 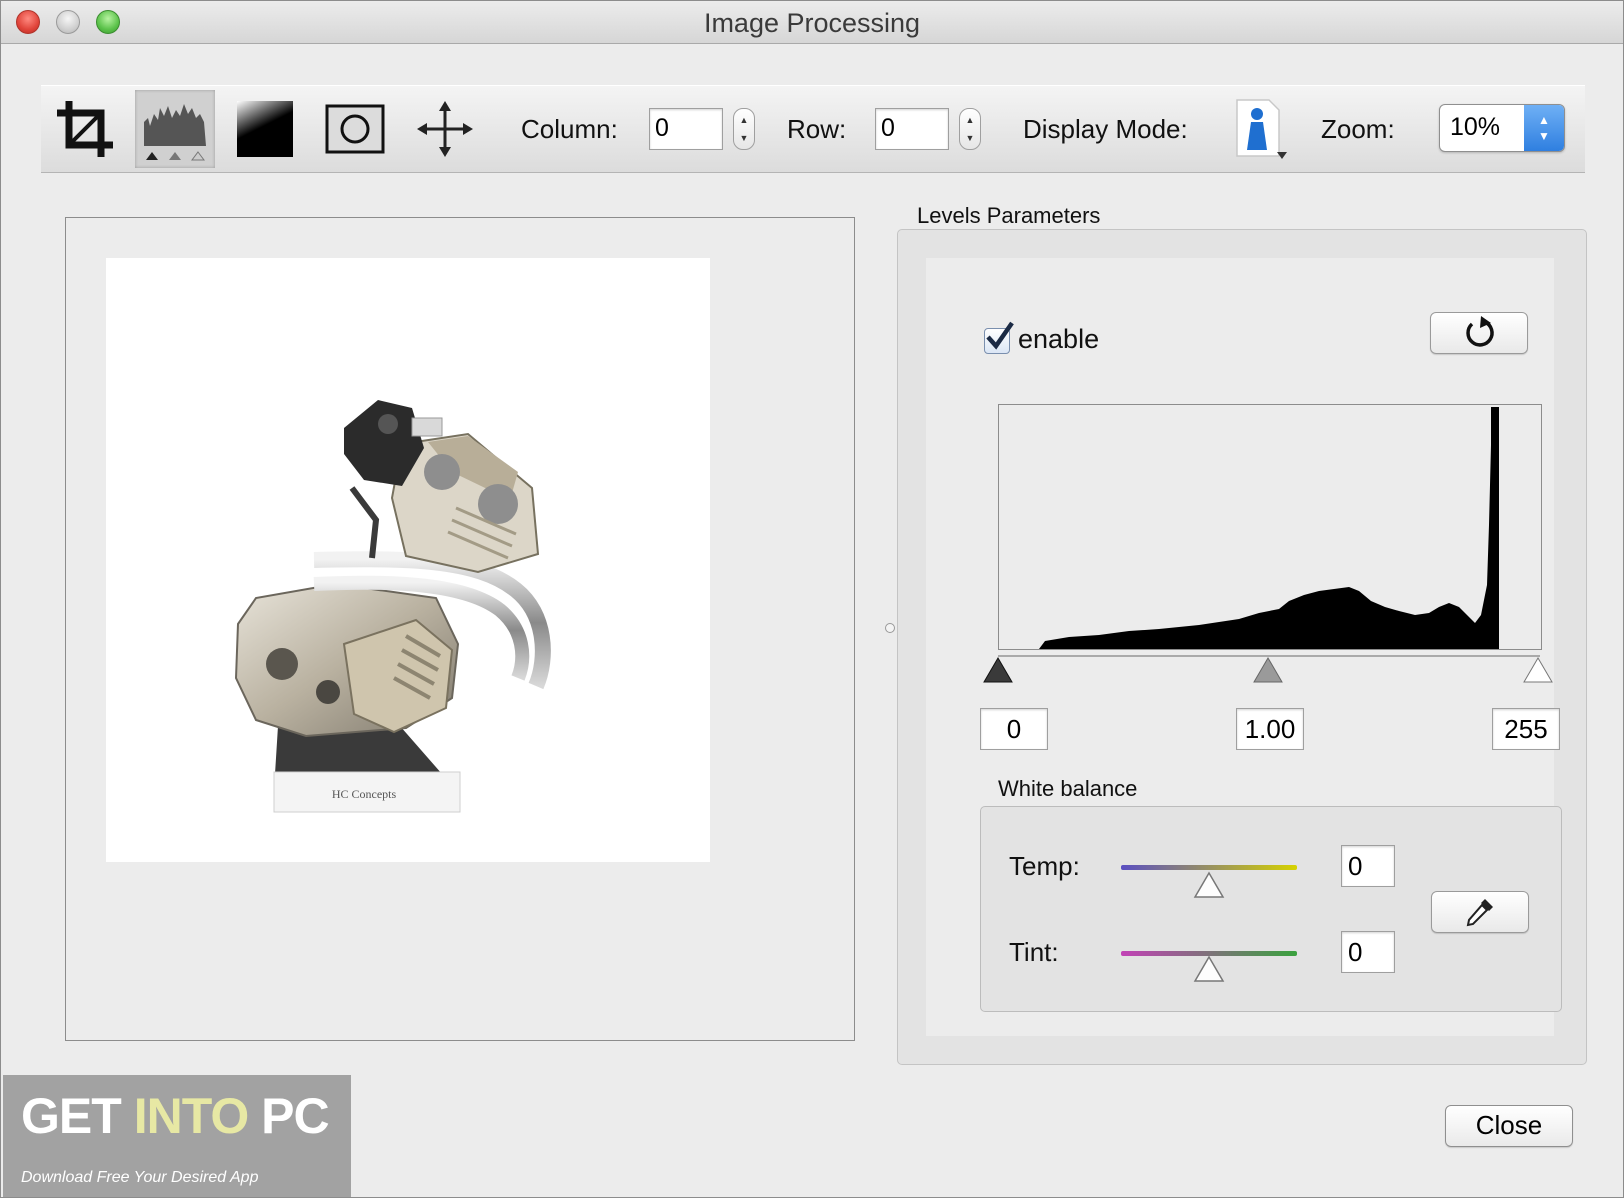 What do you see at coordinates (1270, 729) in the screenshot?
I see `gamma-input: 1.00` at bounding box center [1270, 729].